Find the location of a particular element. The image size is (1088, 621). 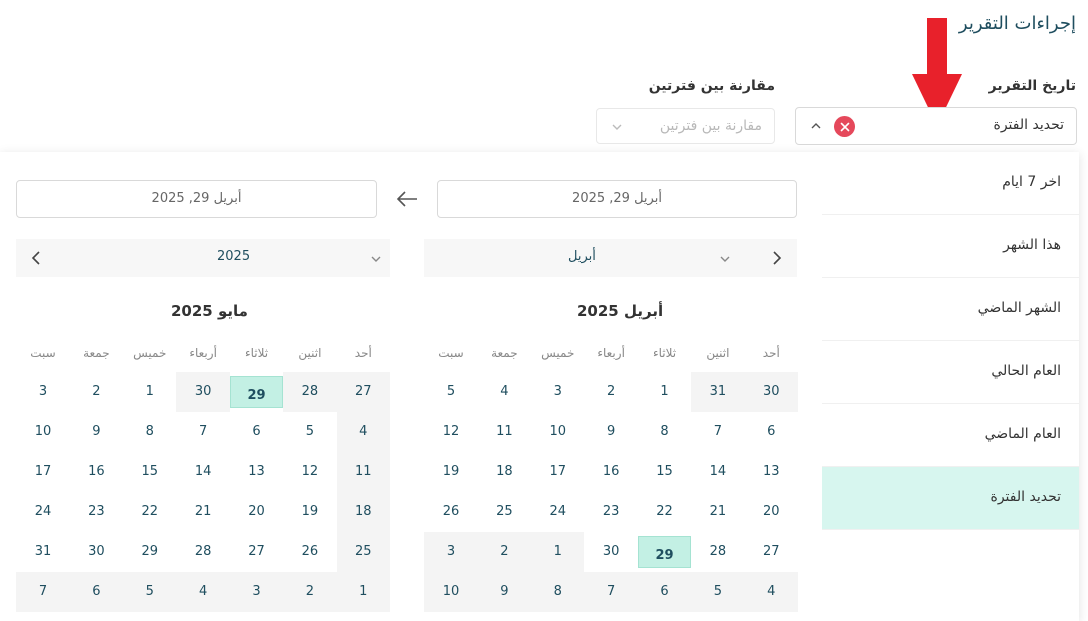

preset-item: العام الحالي is located at coordinates (950, 372).